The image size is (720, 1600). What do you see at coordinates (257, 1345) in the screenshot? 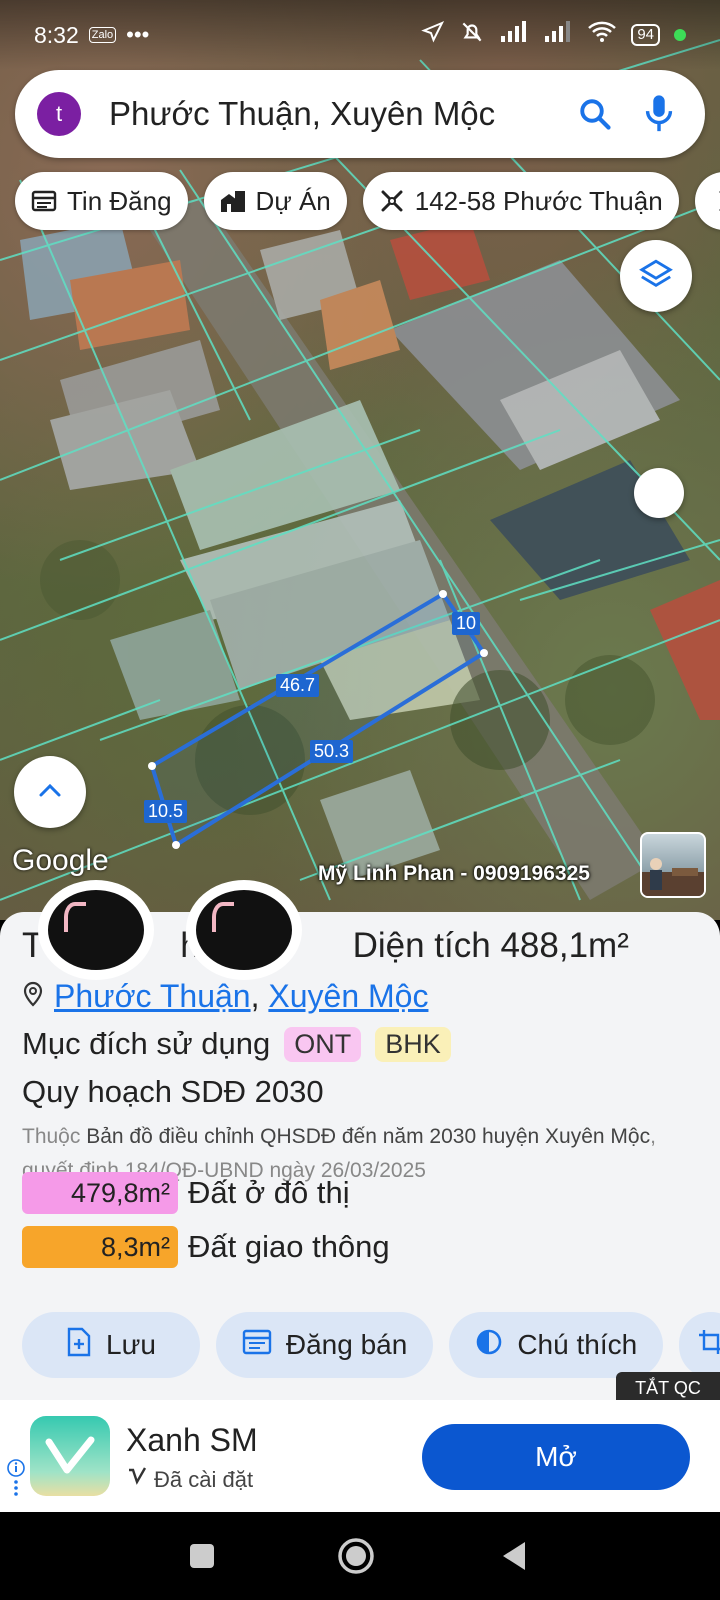
I see `calendar-list-icon` at bounding box center [257, 1345].